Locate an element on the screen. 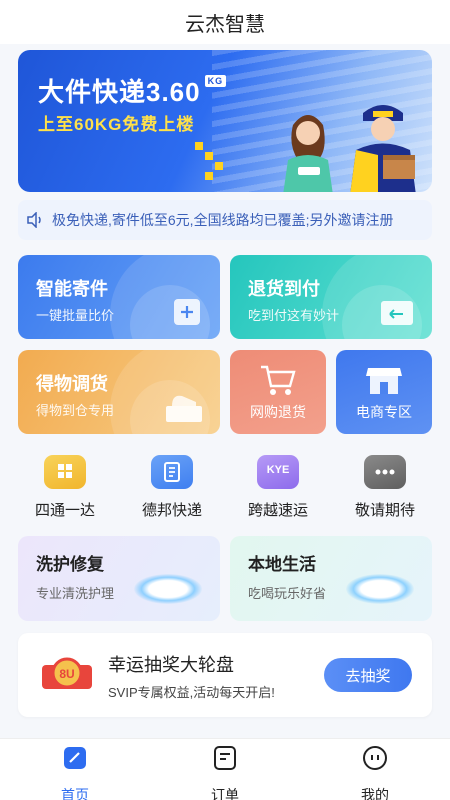 The image size is (450, 800). carrier-sitong-yida: 四通一达 is located at coordinates (65, 487).